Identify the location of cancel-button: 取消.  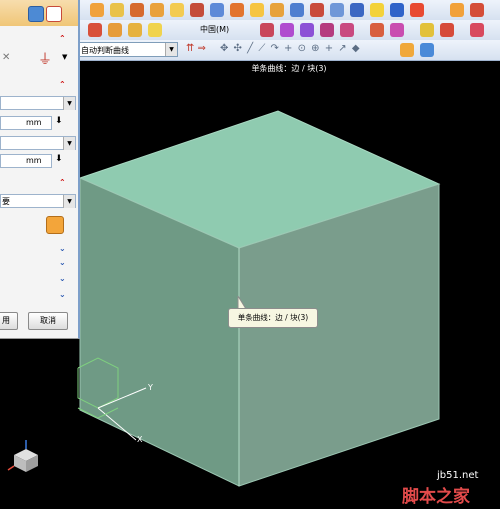
(48, 321).